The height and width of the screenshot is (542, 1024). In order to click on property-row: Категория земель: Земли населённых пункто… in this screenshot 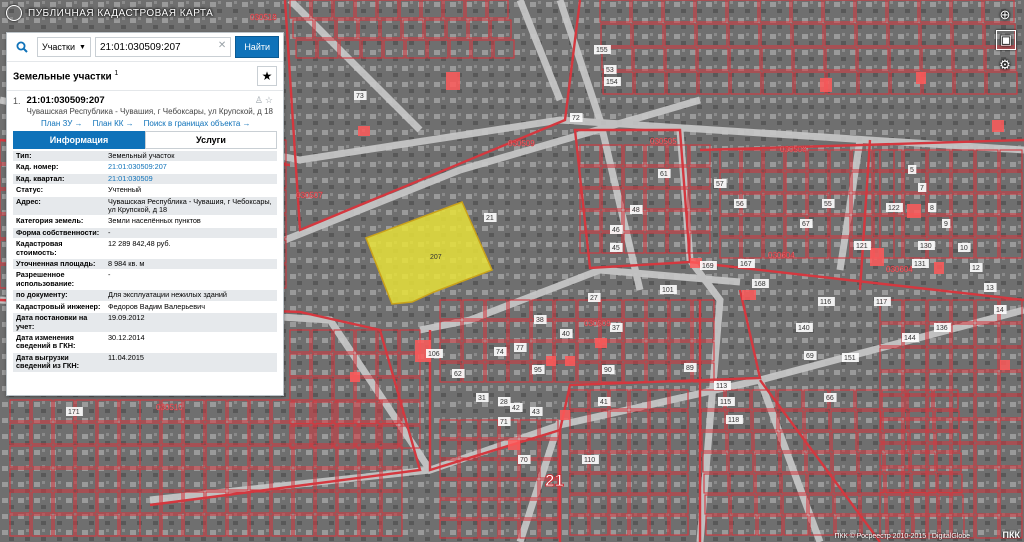, I will do `click(145, 221)`.